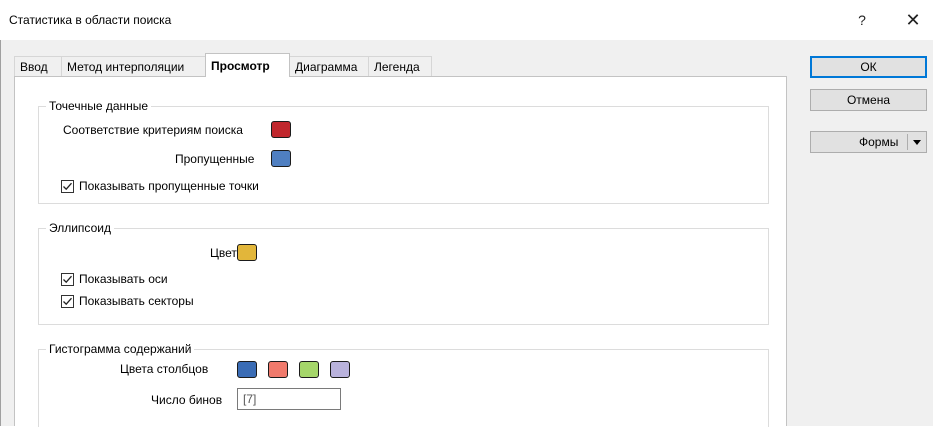  I want to click on missing-label: Пропущенные, so click(215, 159).